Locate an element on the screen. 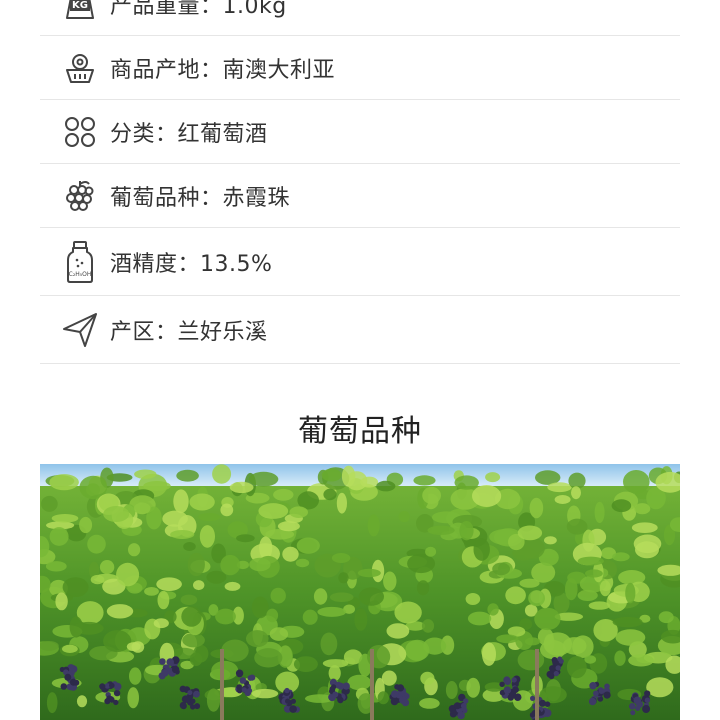 Image resolution: width=720 pixels, height=720 pixels. alcohol-bottle-icon: C₂H₅OH is located at coordinates (80, 261).